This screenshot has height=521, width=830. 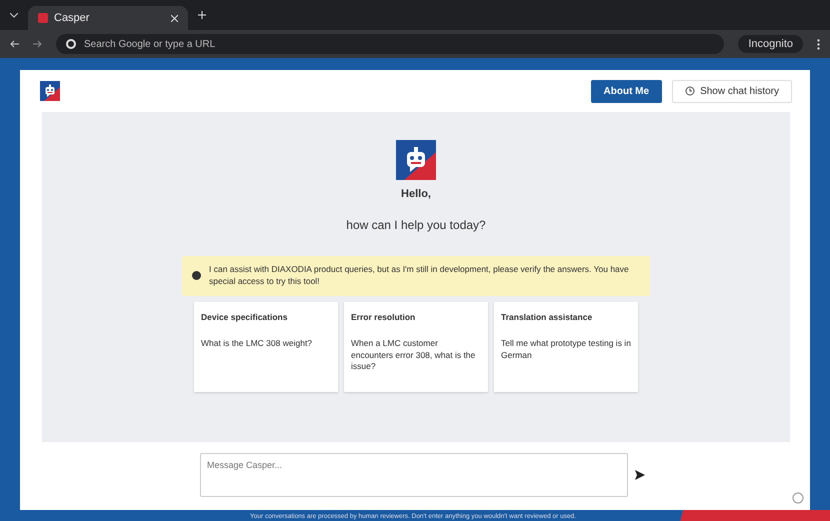 What do you see at coordinates (416, 225) in the screenshot?
I see `welcome-question: how can I help you today?` at bounding box center [416, 225].